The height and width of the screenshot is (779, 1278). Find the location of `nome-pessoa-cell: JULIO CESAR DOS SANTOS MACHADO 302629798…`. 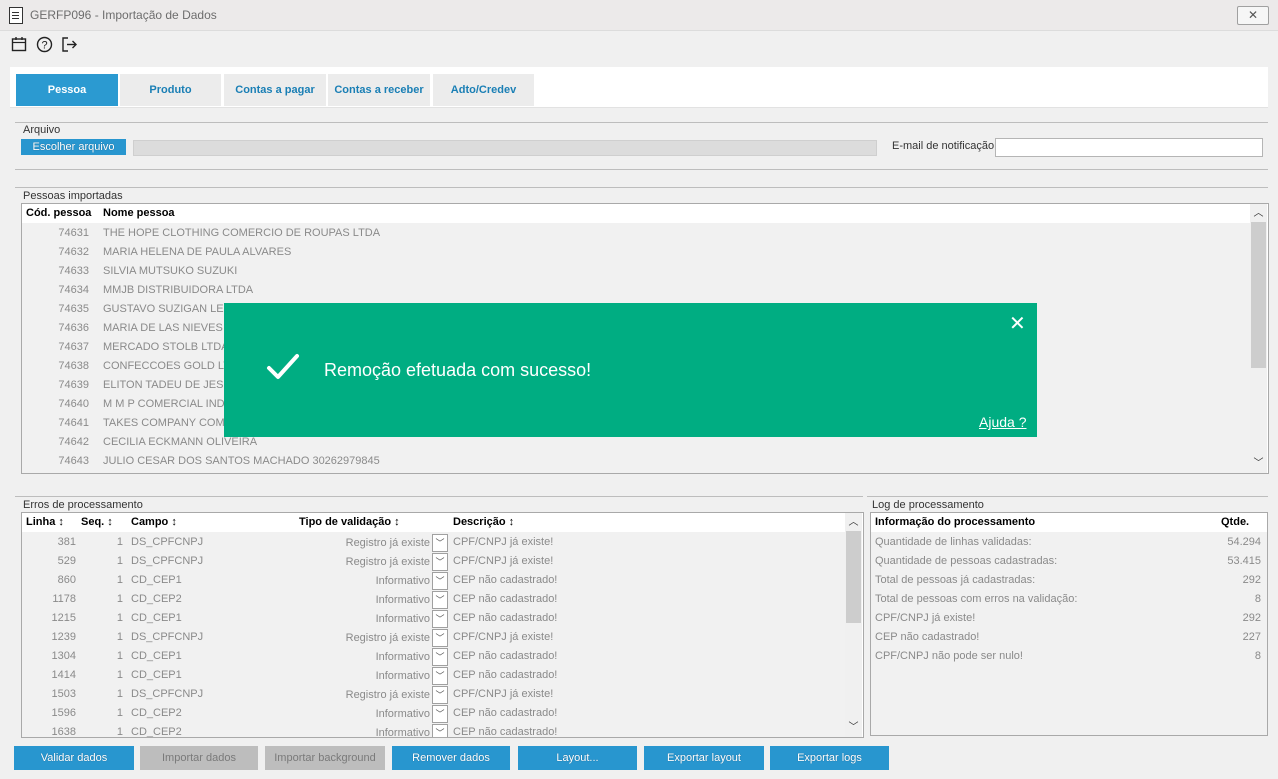

nome-pessoa-cell: JULIO CESAR DOS SANTOS MACHADO 302629798… is located at coordinates (241, 461).